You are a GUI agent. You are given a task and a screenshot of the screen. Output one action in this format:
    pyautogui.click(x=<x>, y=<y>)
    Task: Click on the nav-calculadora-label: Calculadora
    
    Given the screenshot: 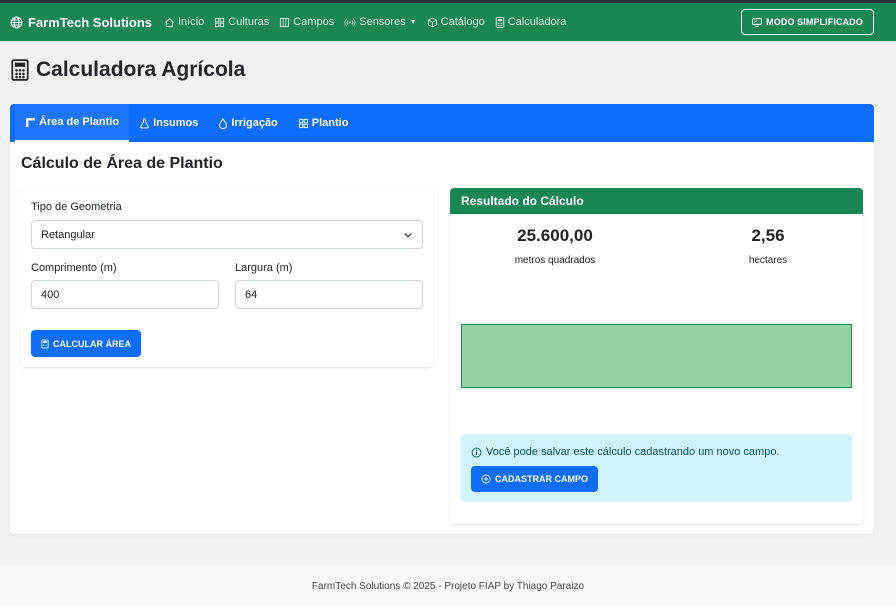 What is the action you would take?
    pyautogui.click(x=537, y=22)
    